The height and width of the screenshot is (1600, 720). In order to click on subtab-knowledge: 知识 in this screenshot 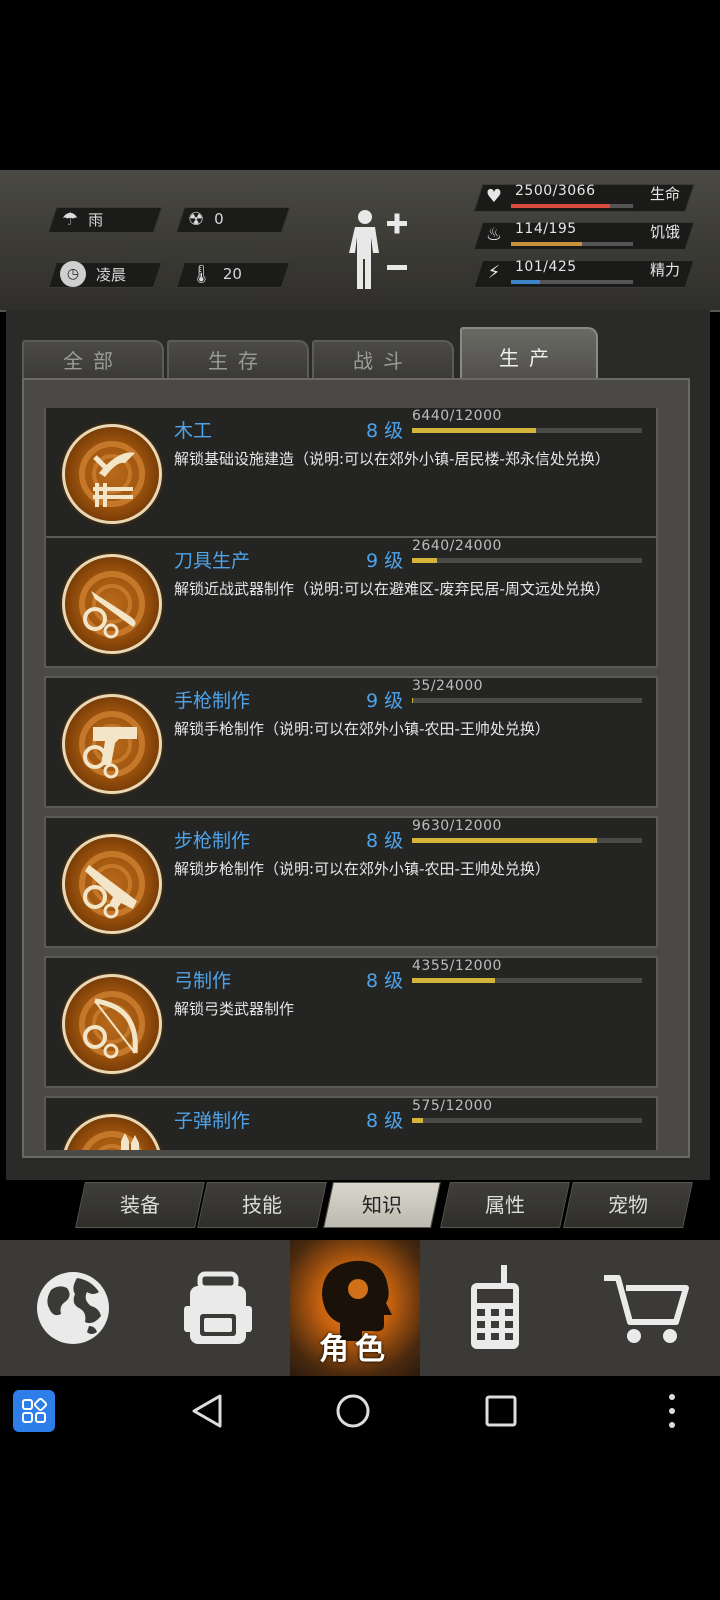, I will do `click(382, 1205)`.